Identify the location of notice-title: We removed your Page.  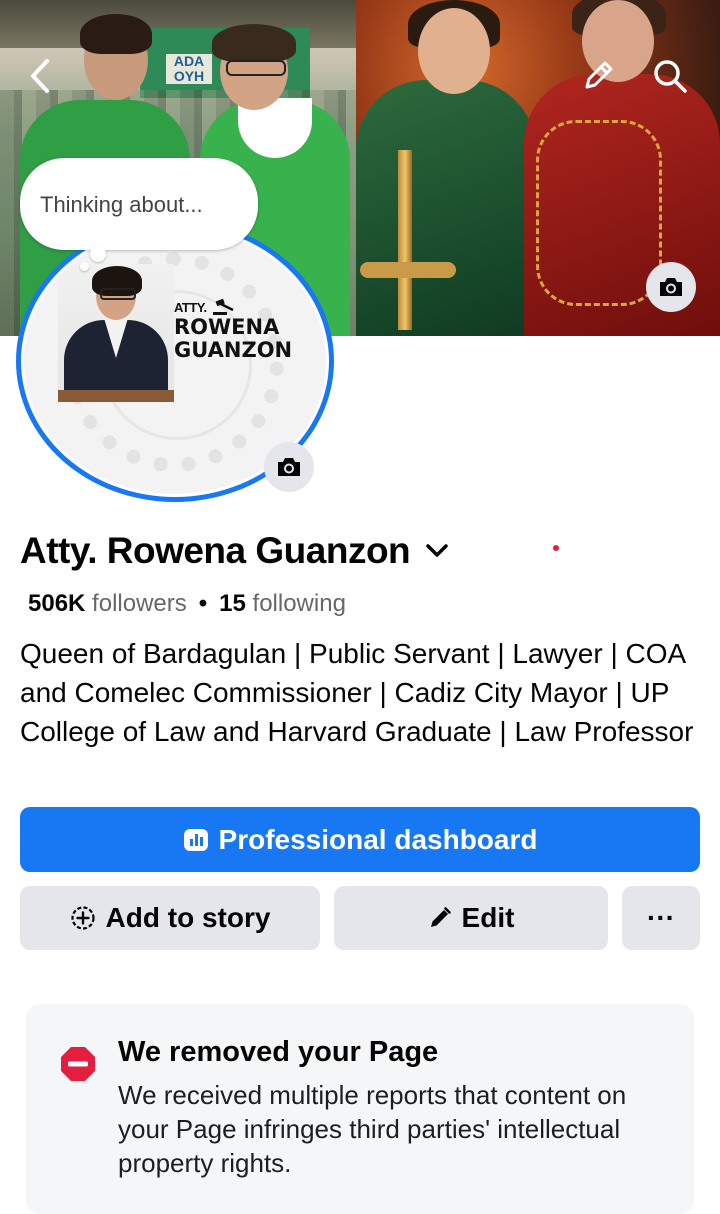
(278, 1052).